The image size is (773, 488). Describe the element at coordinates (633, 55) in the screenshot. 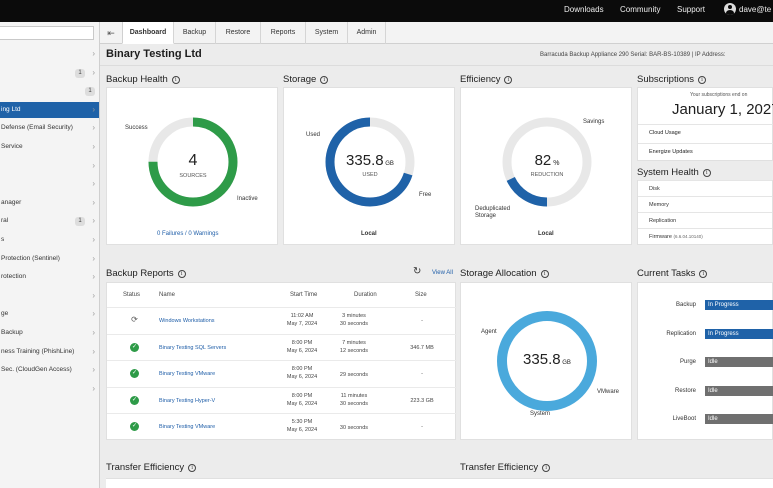

I see `appliance-info: Barracuda Backup Appliance 290 Serial` at that location.